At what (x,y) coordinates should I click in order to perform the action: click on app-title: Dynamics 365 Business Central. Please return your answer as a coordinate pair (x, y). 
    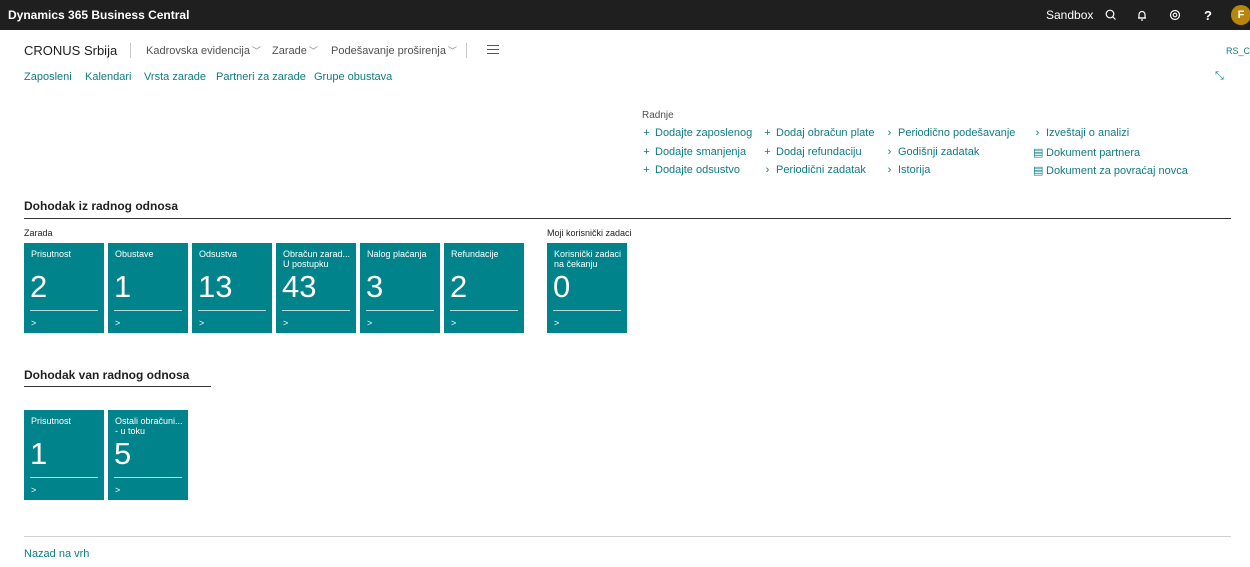
    Looking at the image, I should click on (98, 15).